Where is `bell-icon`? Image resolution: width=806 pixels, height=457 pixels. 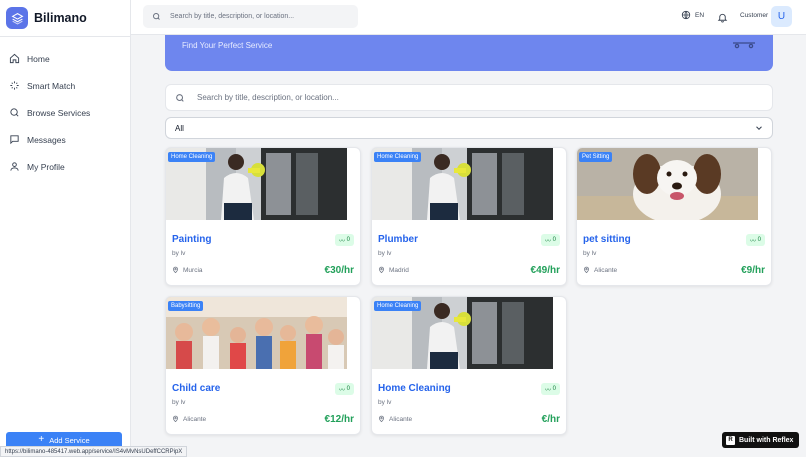
bell-icon is located at coordinates (722, 18).